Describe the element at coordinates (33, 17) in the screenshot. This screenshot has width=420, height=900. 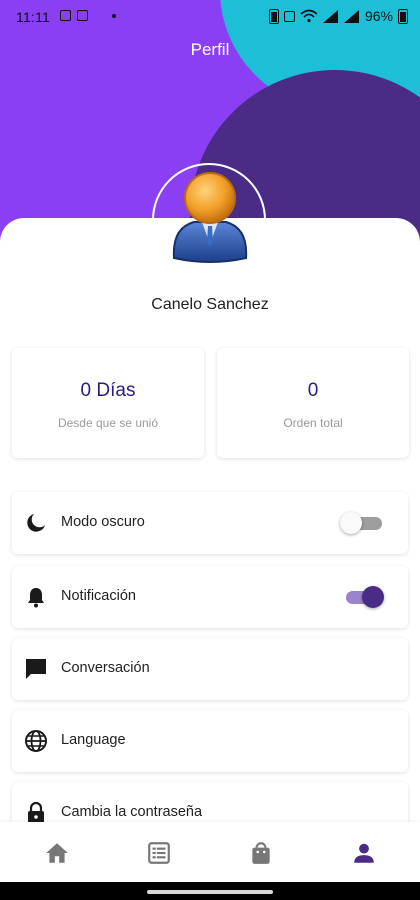
I see `status-time: 11:11` at that location.